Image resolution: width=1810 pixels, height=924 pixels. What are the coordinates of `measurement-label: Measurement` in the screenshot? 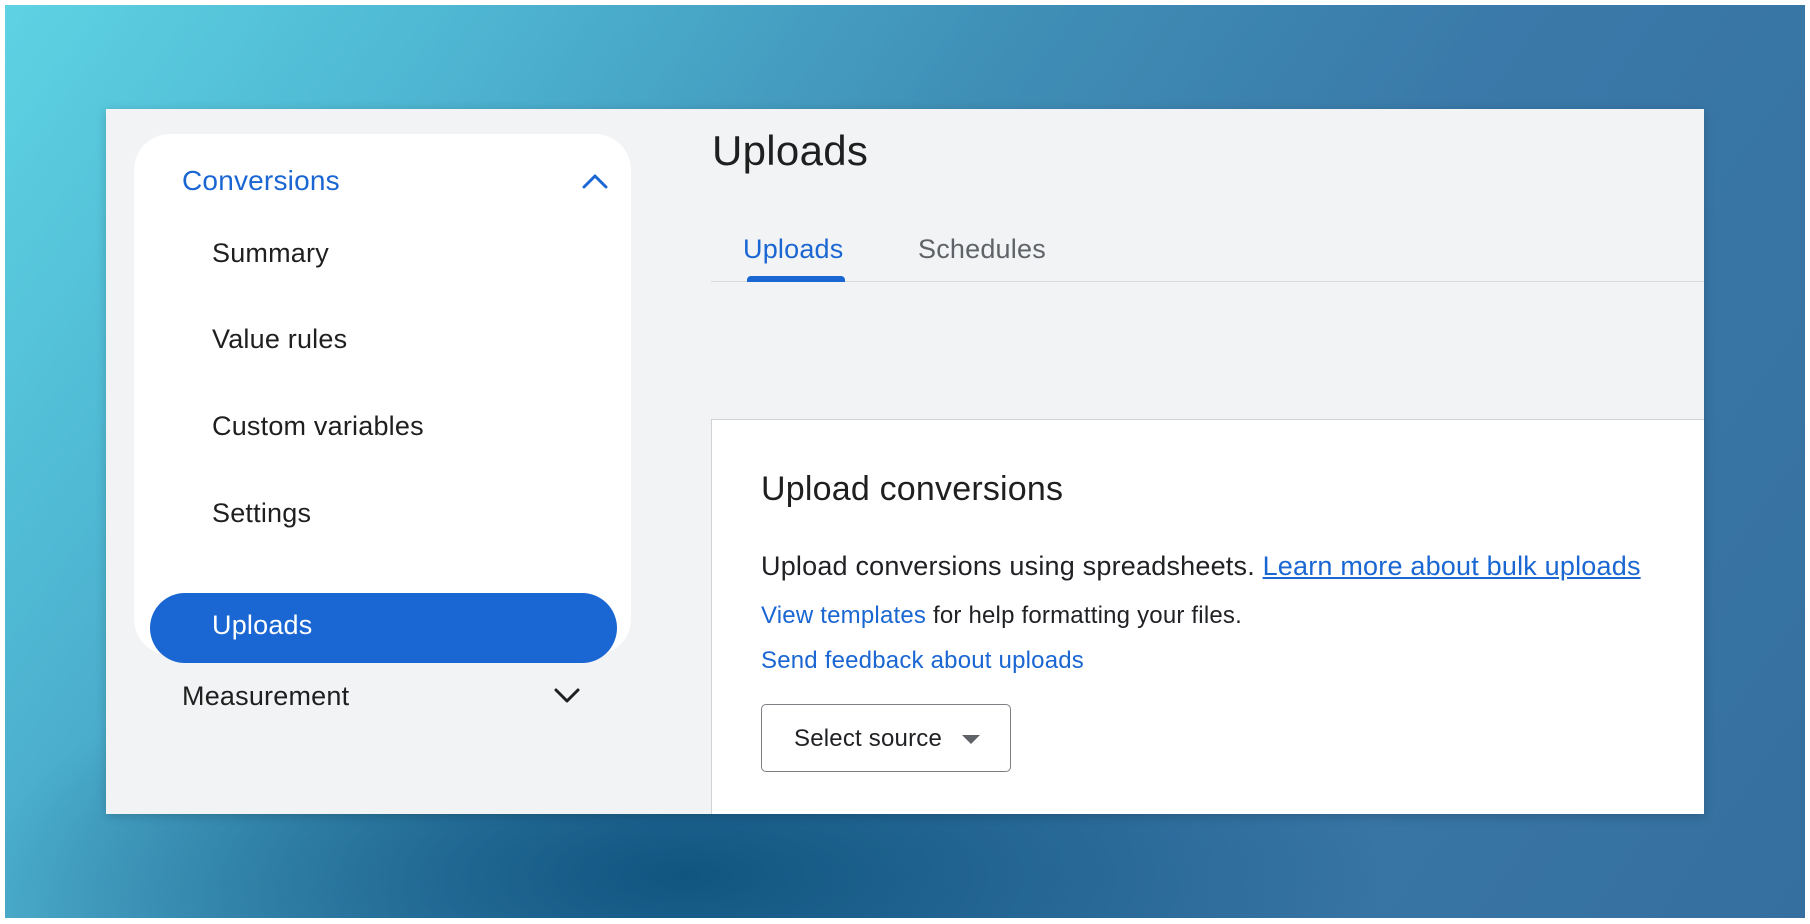 It's located at (266, 695).